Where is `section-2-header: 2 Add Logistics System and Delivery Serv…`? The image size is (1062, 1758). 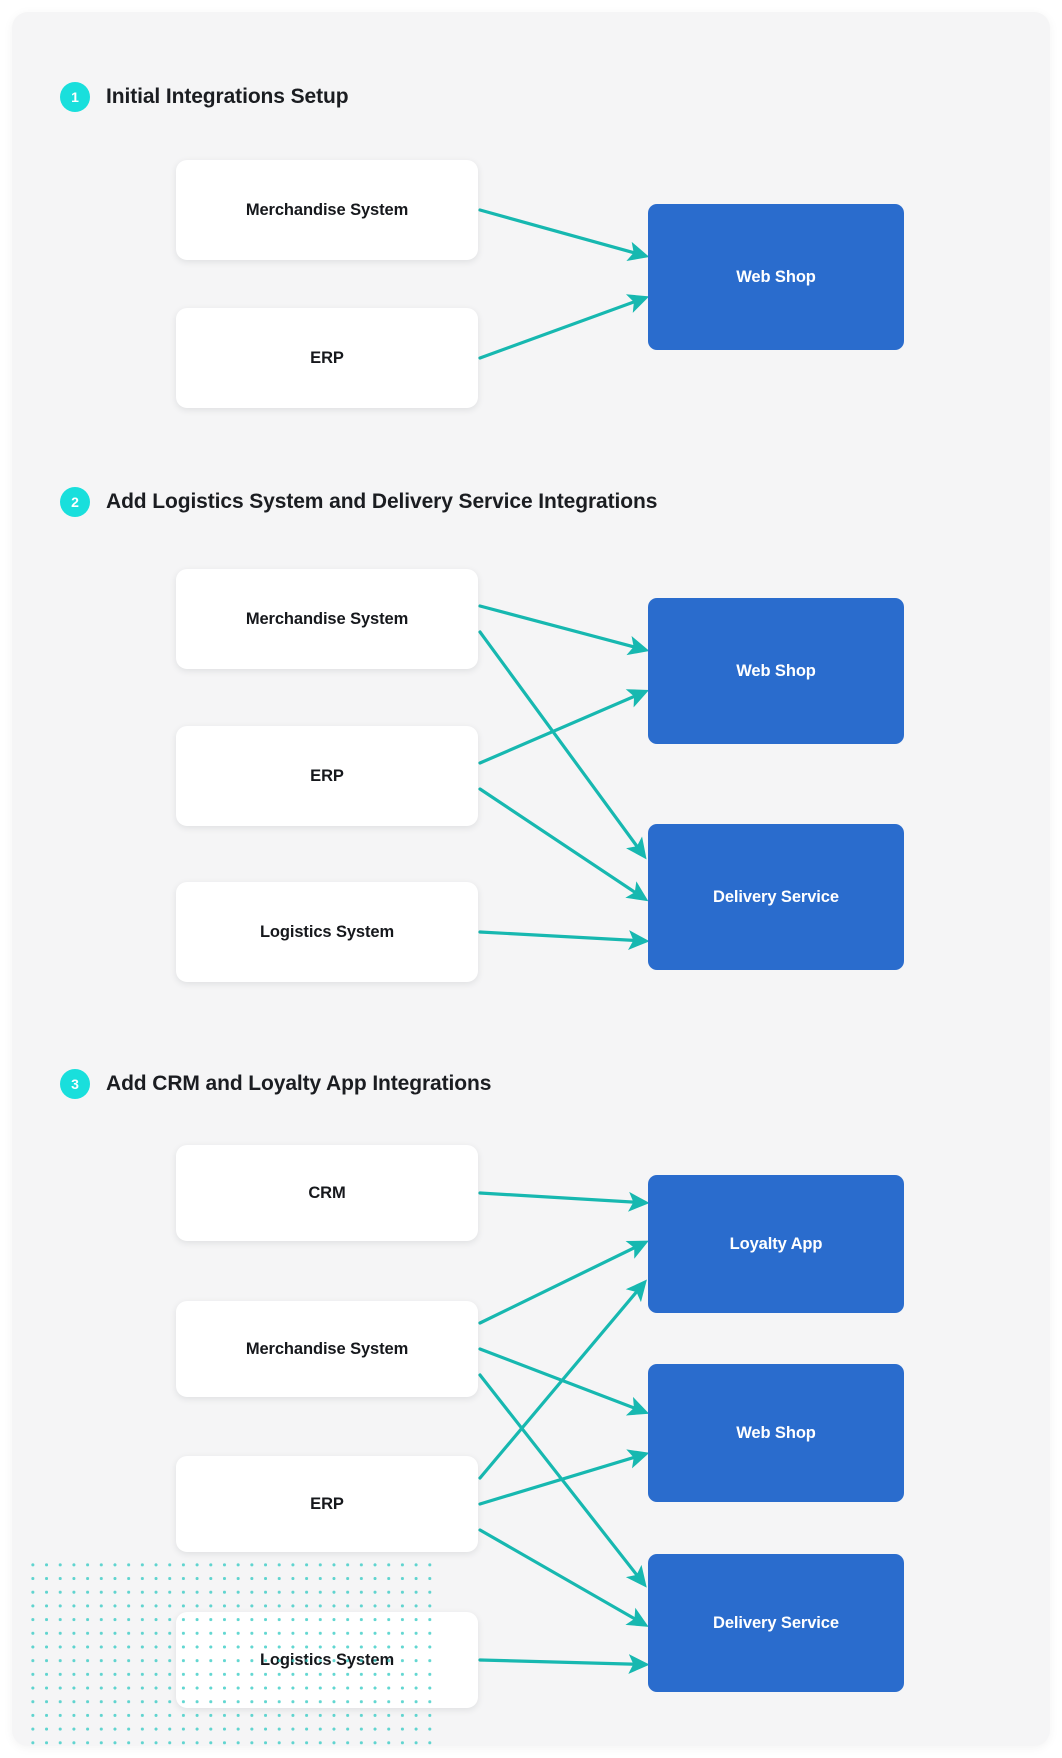 section-2-header: 2 Add Logistics System and Delivery Serv… is located at coordinates (358, 502).